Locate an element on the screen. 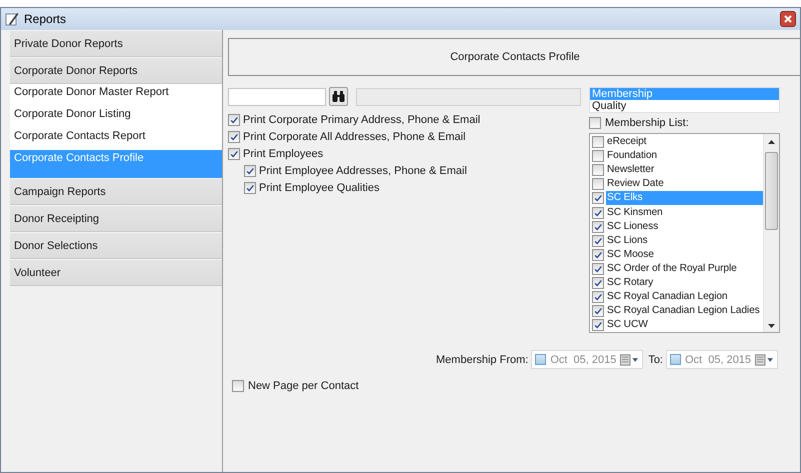 This screenshot has height=473, width=801. sidebar-group-header: Private Donor Reports is located at coordinates (116, 43).